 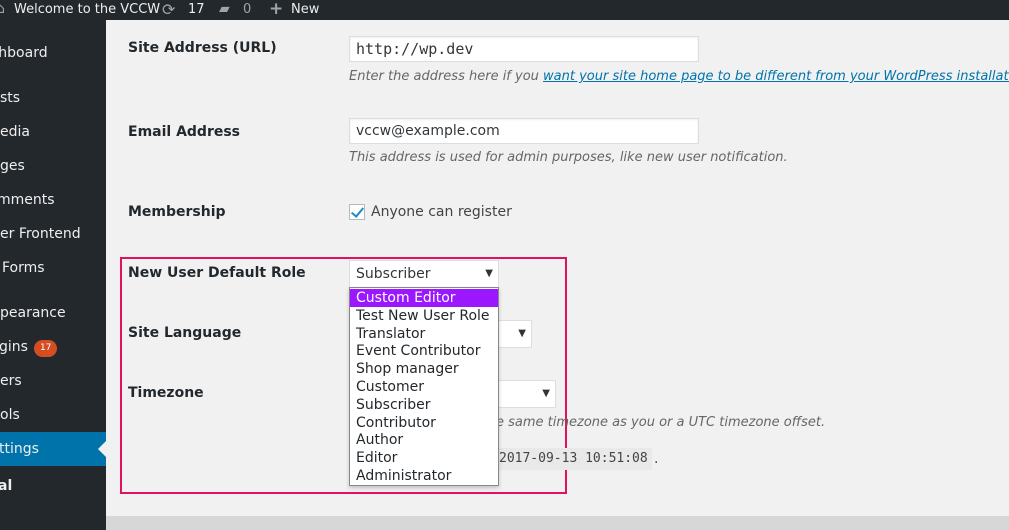 I want to click on menu-settings: ttings, so click(x=53, y=449).